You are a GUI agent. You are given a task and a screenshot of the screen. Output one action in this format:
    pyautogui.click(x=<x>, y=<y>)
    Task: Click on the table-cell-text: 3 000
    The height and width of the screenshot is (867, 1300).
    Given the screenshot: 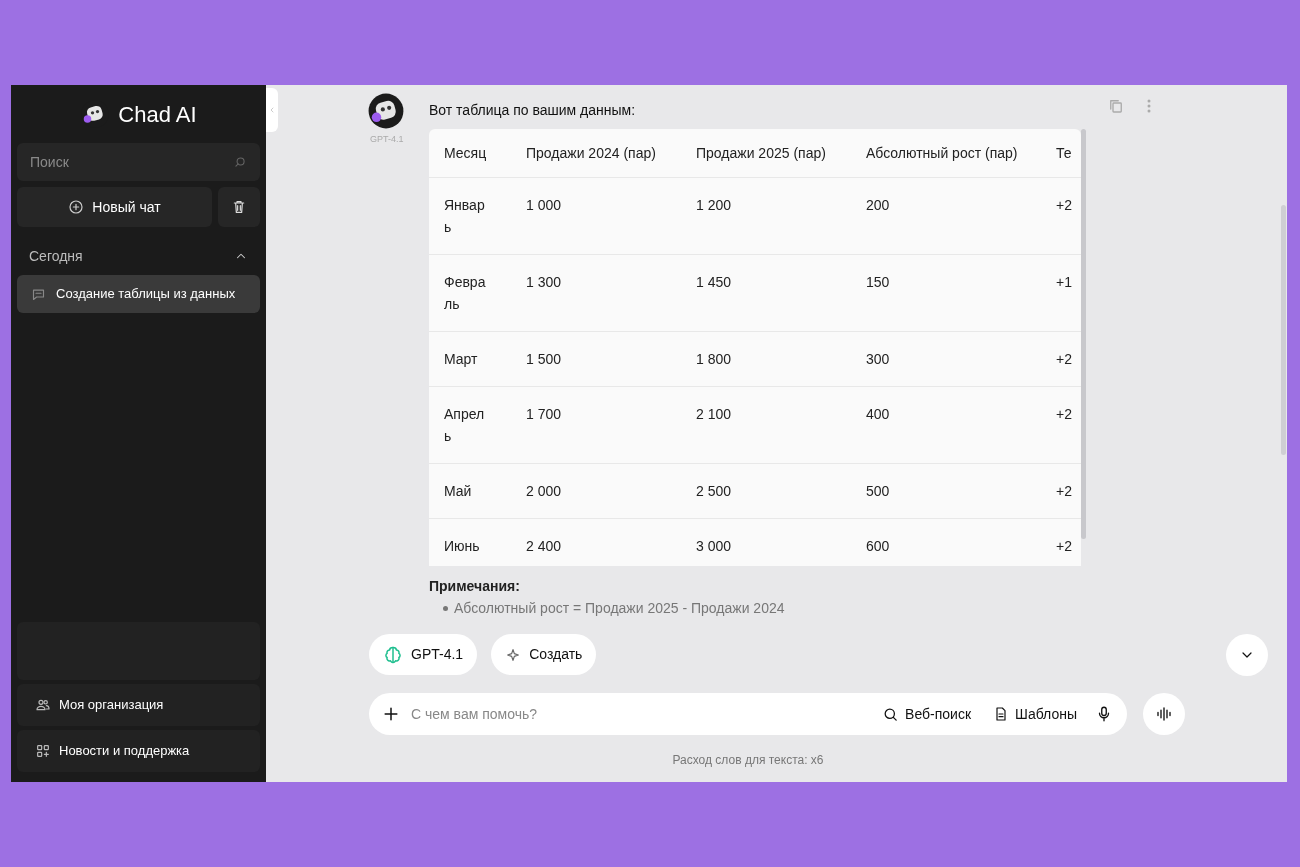 What is the action you would take?
    pyautogui.click(x=714, y=546)
    